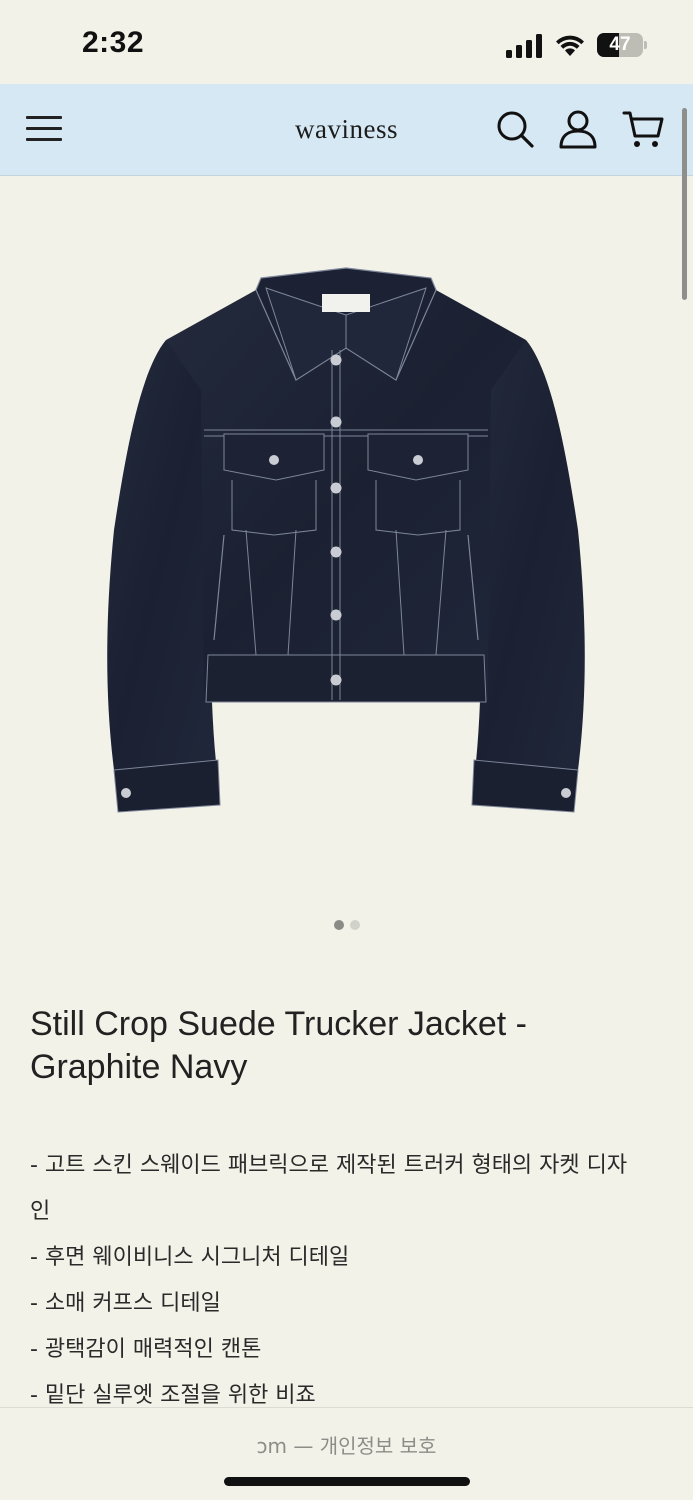  Describe the element at coordinates (190, 1257) in the screenshot. I see `description-line: - 후면 웨이비니스 시그니처 디테일` at that location.